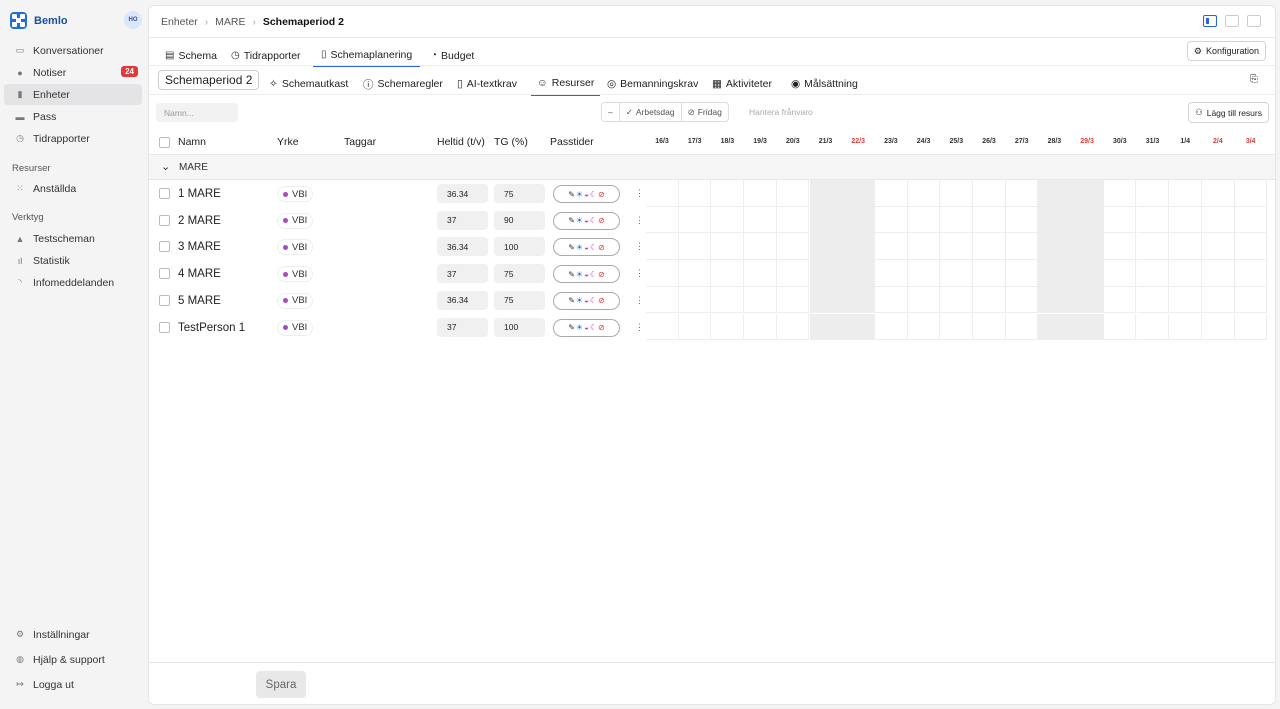 This screenshot has height=709, width=1280. Describe the element at coordinates (367, 55) in the screenshot. I see `tab-schemaplanering: ▯ Schemaplanering` at that location.